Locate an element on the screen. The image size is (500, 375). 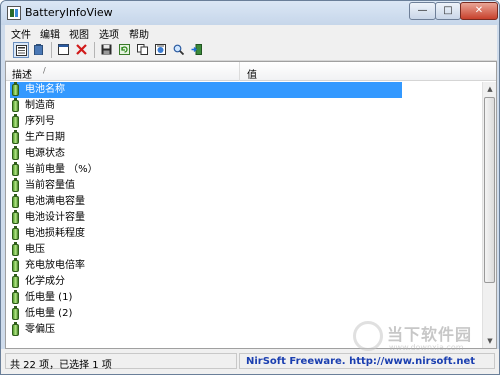
log-window-icon is located at coordinates (63, 49).